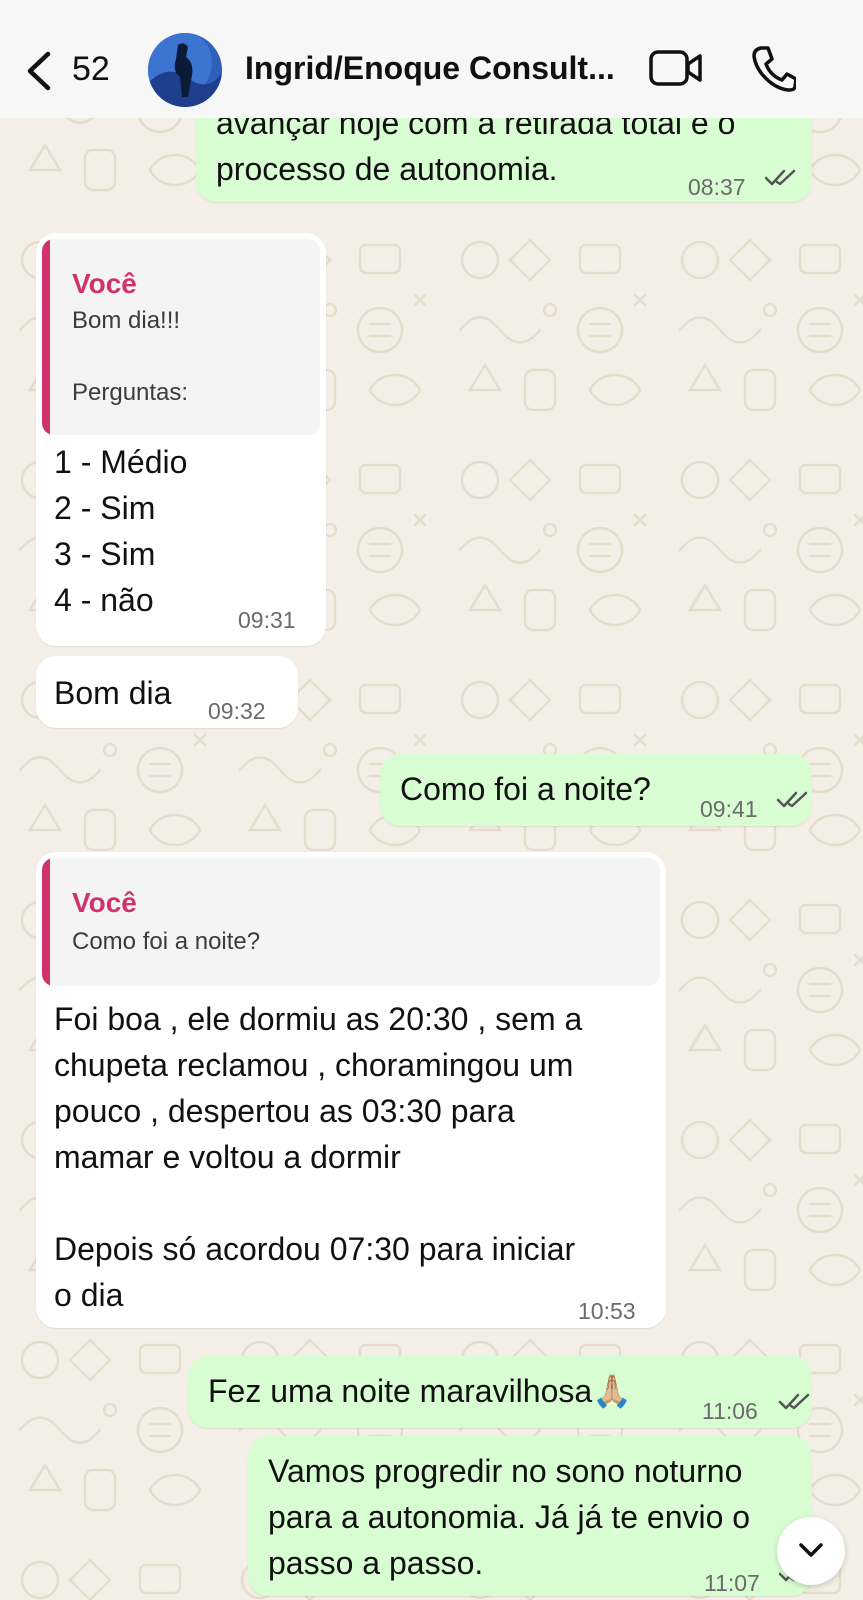 The height and width of the screenshot is (1600, 863). I want to click on video-call-icon, so click(676, 68).